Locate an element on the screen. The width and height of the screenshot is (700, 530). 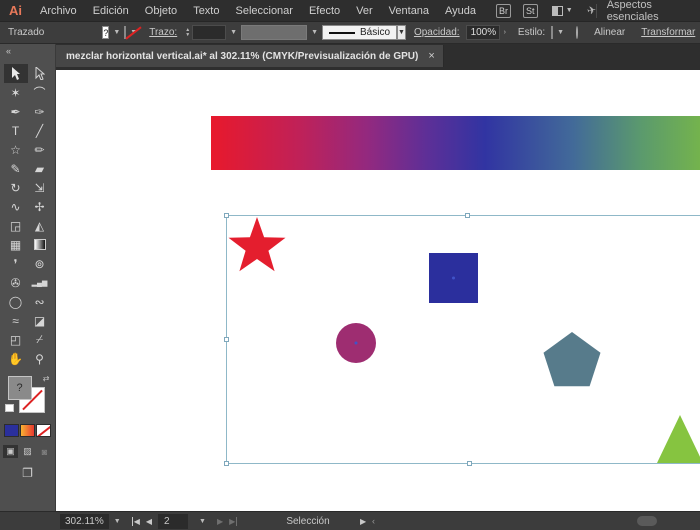
selection-handle-mid-left is located at coordinates (226, 339).